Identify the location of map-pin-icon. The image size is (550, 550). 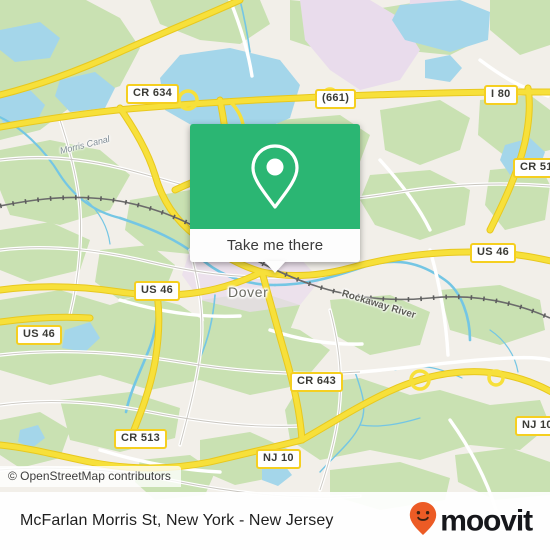
(275, 177).